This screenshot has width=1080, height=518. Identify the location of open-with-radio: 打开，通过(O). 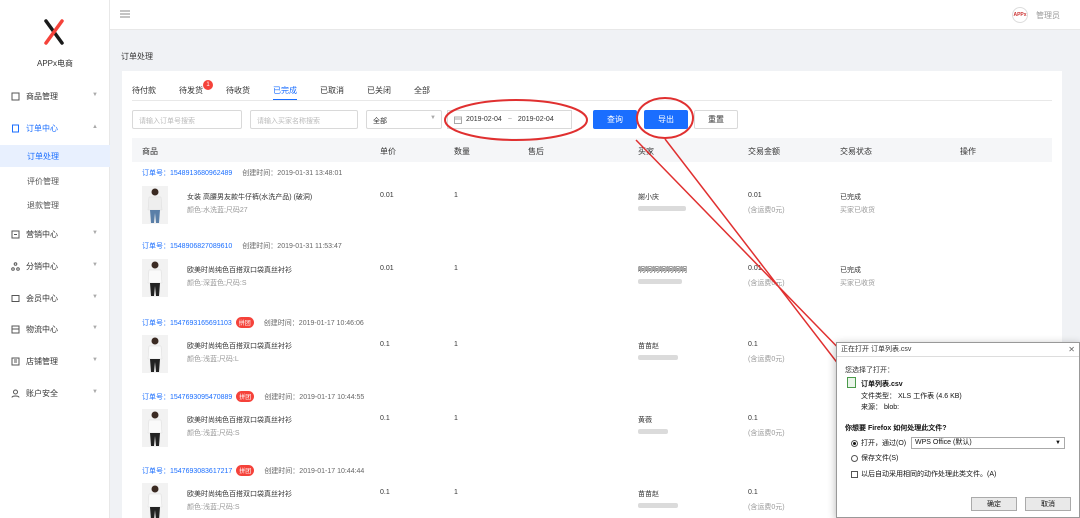
(878, 443).